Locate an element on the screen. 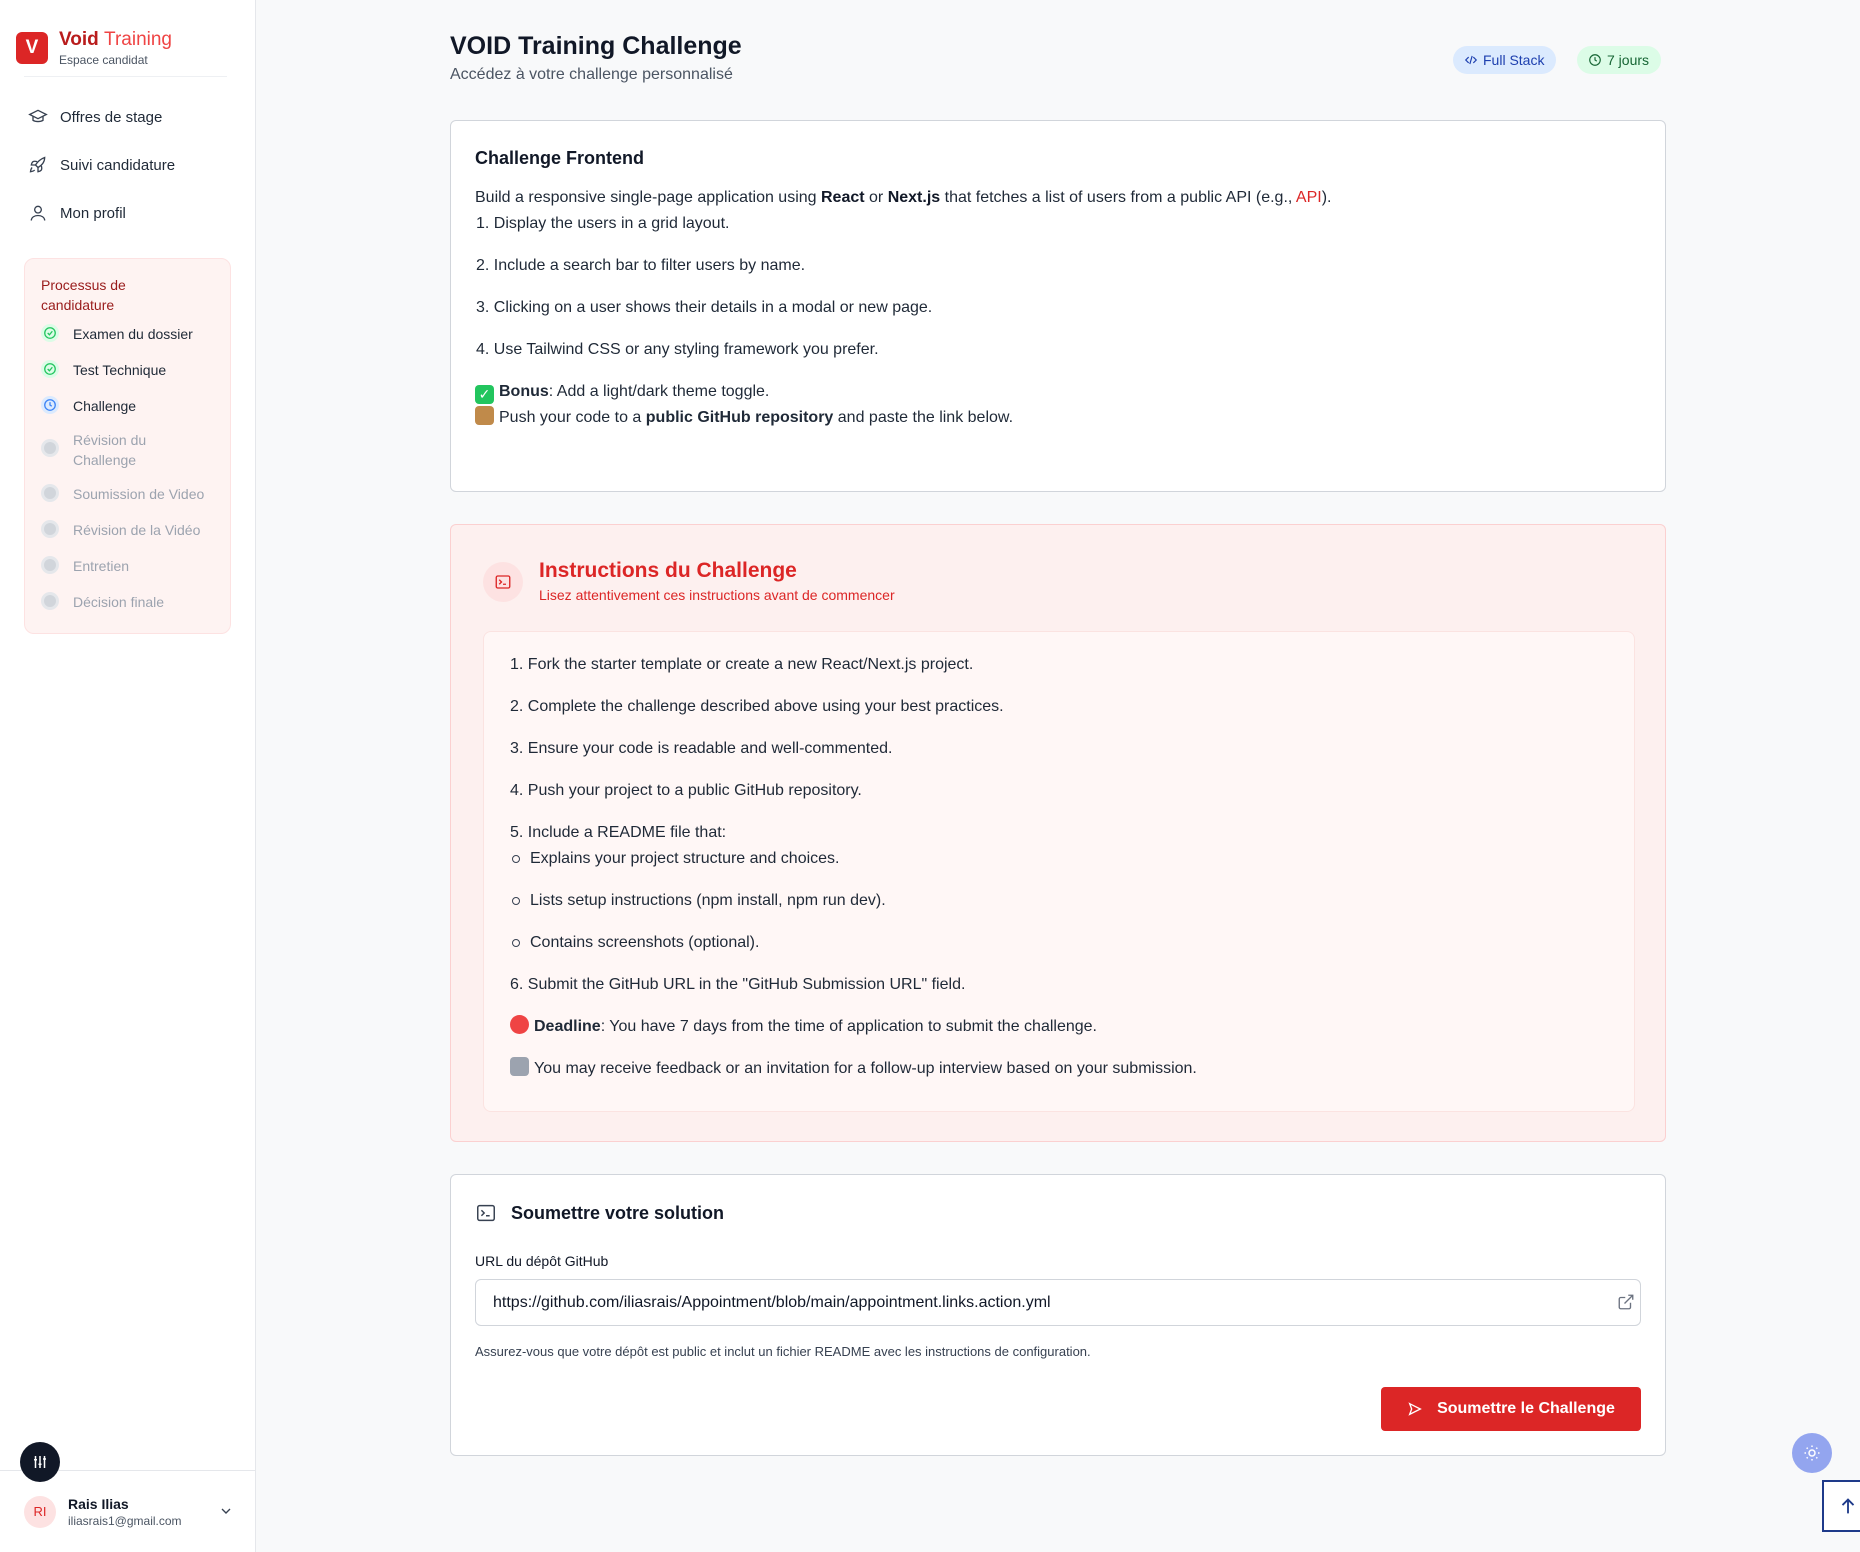  user-menu: RI Rais Ilias iliasrais1@gmail.com is located at coordinates (128, 1511).